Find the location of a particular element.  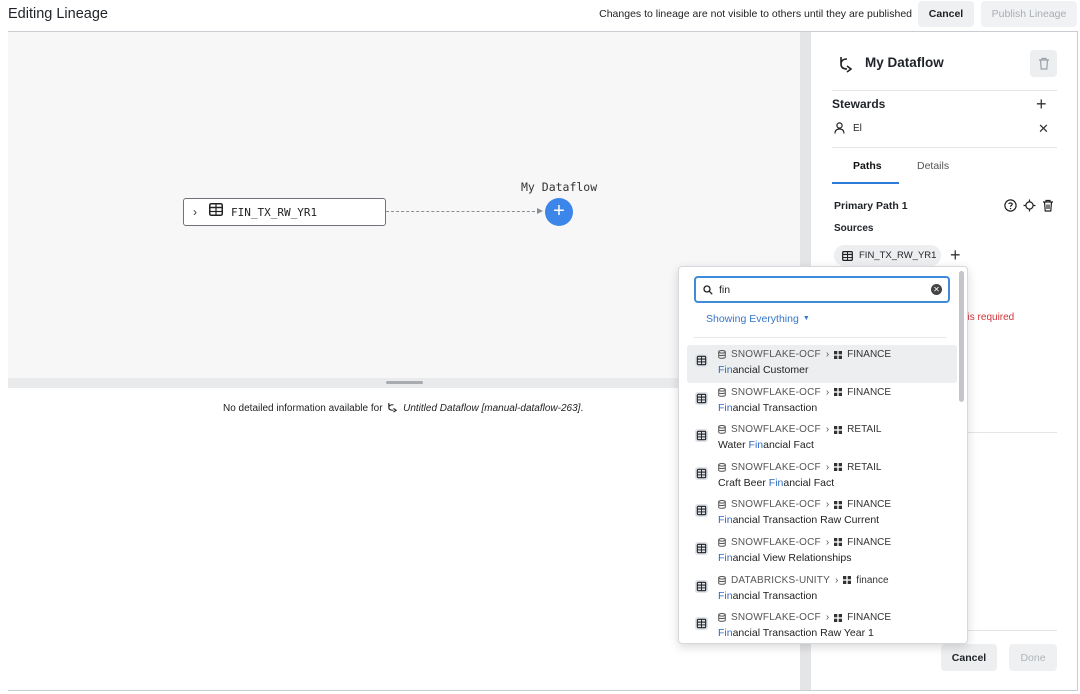

steward-row: El is located at coordinates (848, 128).